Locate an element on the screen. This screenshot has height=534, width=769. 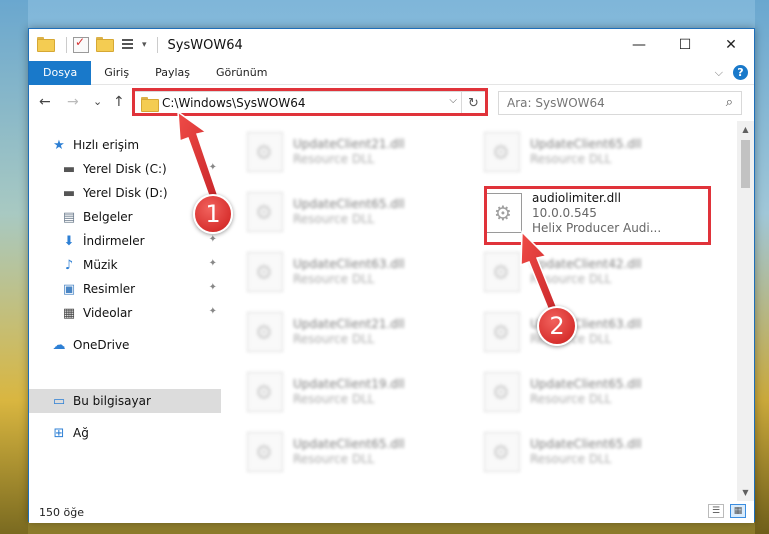
tab-file: Dosya is located at coordinates (60, 72).